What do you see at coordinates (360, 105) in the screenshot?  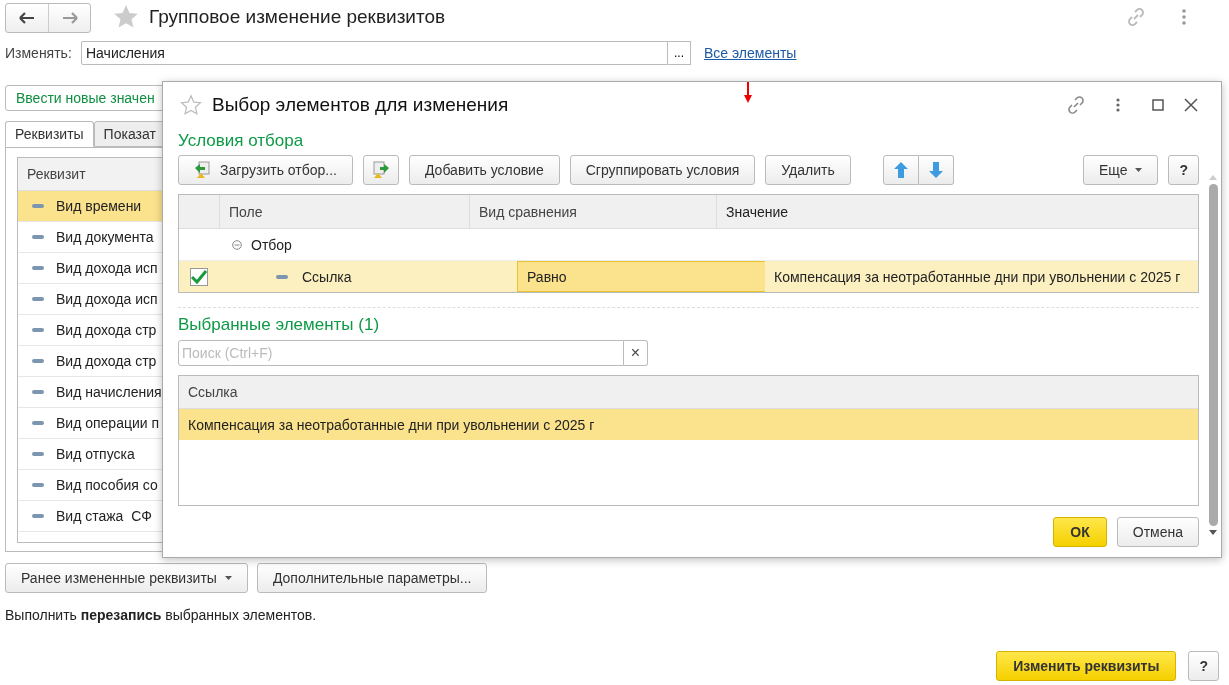 I see `dialog-title: Выбор элементов для изменения` at bounding box center [360, 105].